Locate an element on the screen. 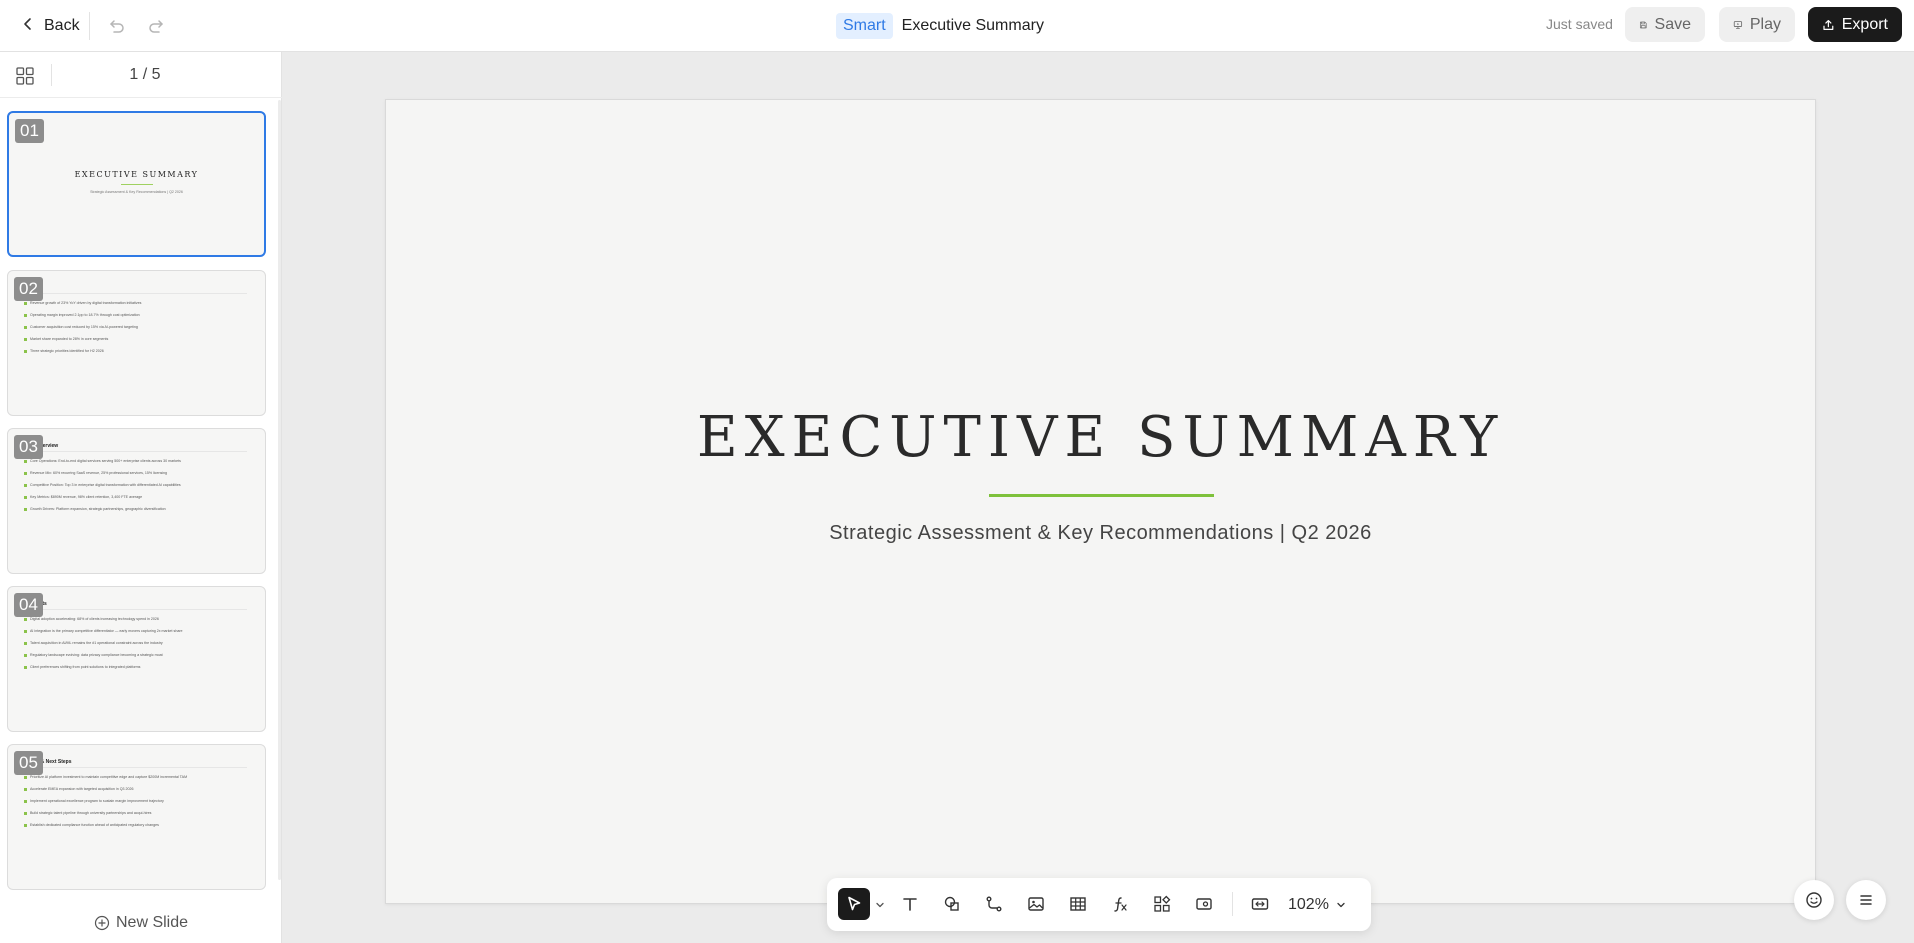 This screenshot has width=1914, height=943. toolbar-divider is located at coordinates (1232, 904).